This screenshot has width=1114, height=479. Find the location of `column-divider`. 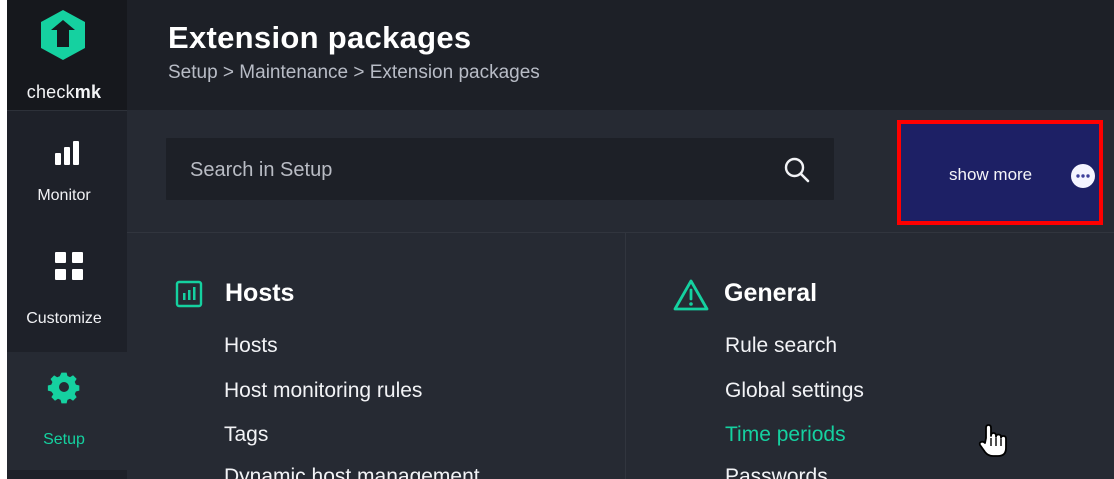

column-divider is located at coordinates (625, 356).